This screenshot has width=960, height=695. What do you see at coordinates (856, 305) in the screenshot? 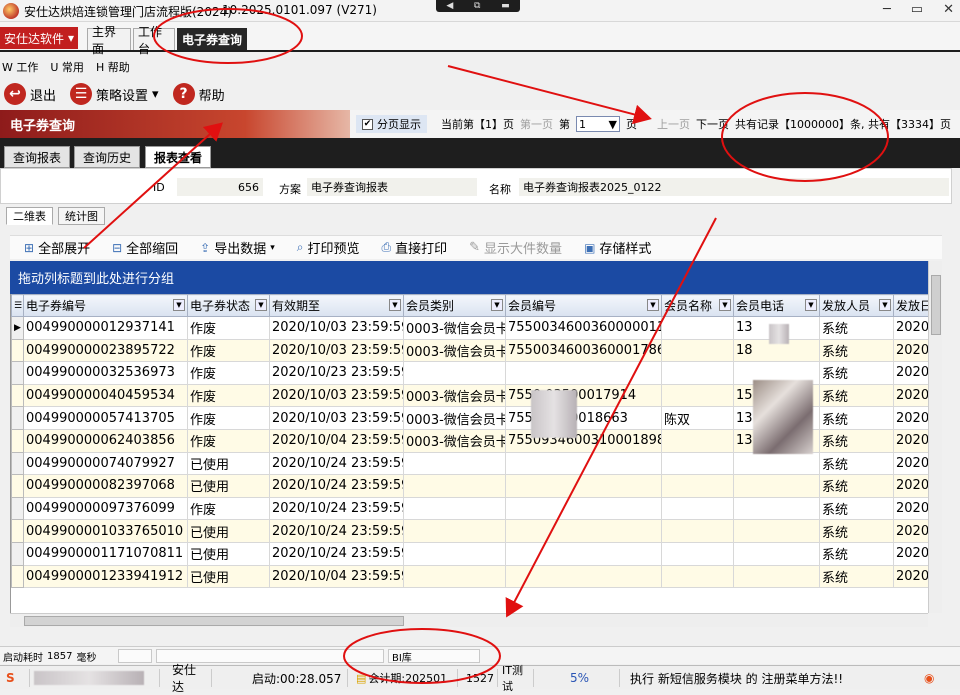
I see `column-header: 发放人员 ▼` at bounding box center [856, 305].